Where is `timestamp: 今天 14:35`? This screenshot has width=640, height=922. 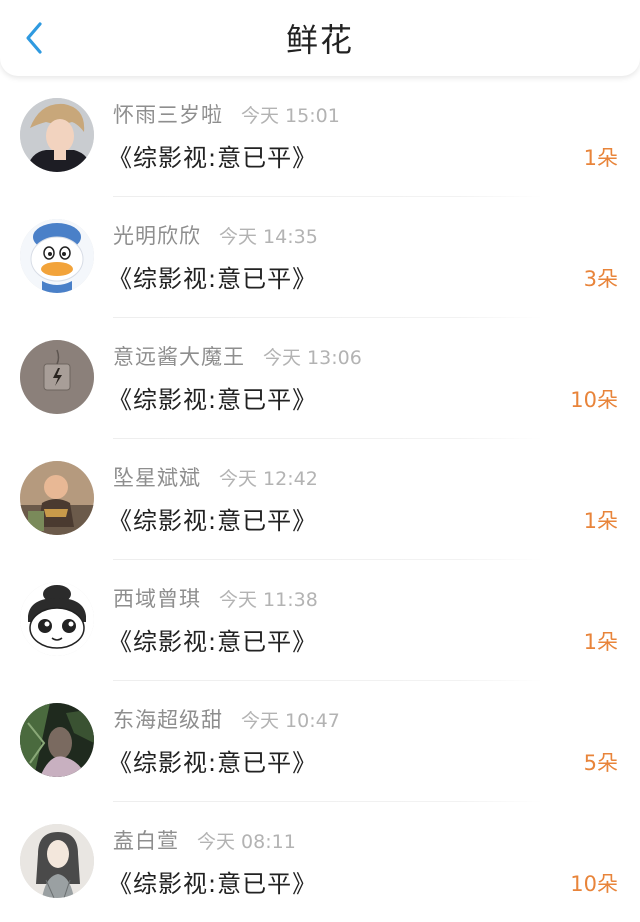
timestamp: 今天 14:35 is located at coordinates (268, 236).